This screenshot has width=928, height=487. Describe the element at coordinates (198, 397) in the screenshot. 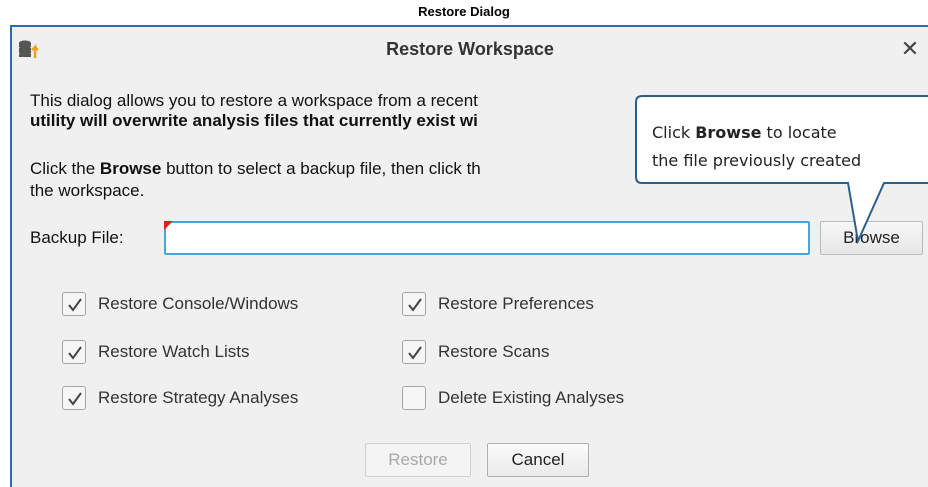

I see `checkbox-label: Restore Strategy Analyses` at that location.